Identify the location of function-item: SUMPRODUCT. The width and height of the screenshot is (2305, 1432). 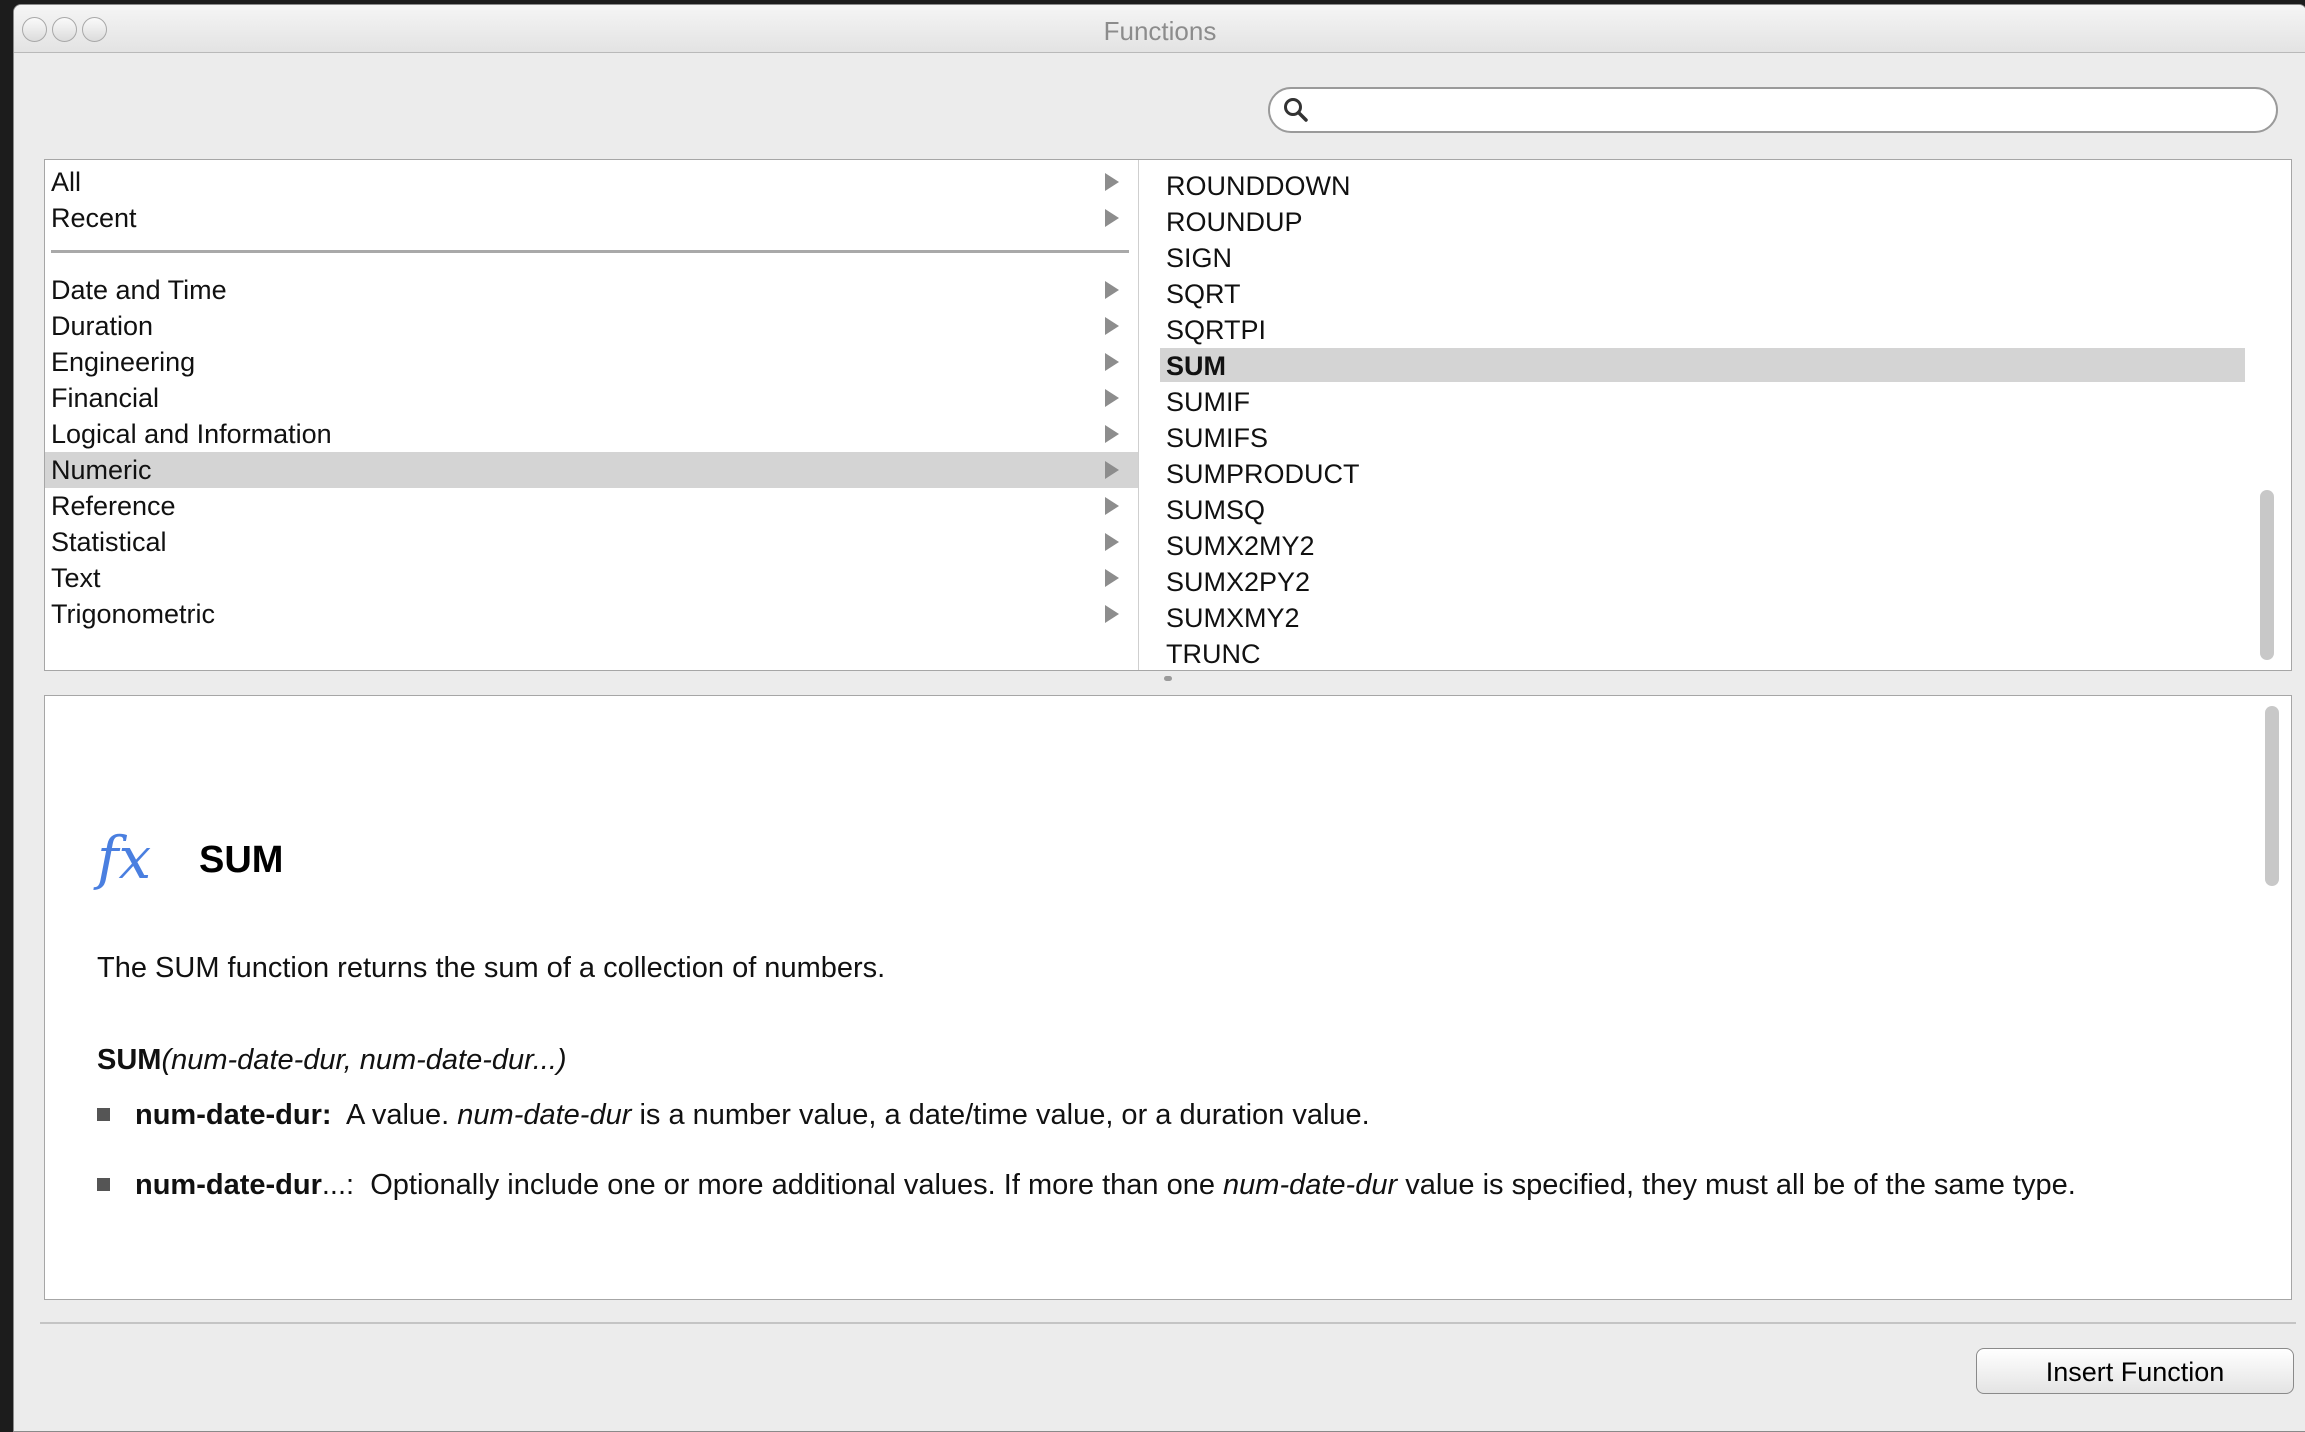
(1702, 473).